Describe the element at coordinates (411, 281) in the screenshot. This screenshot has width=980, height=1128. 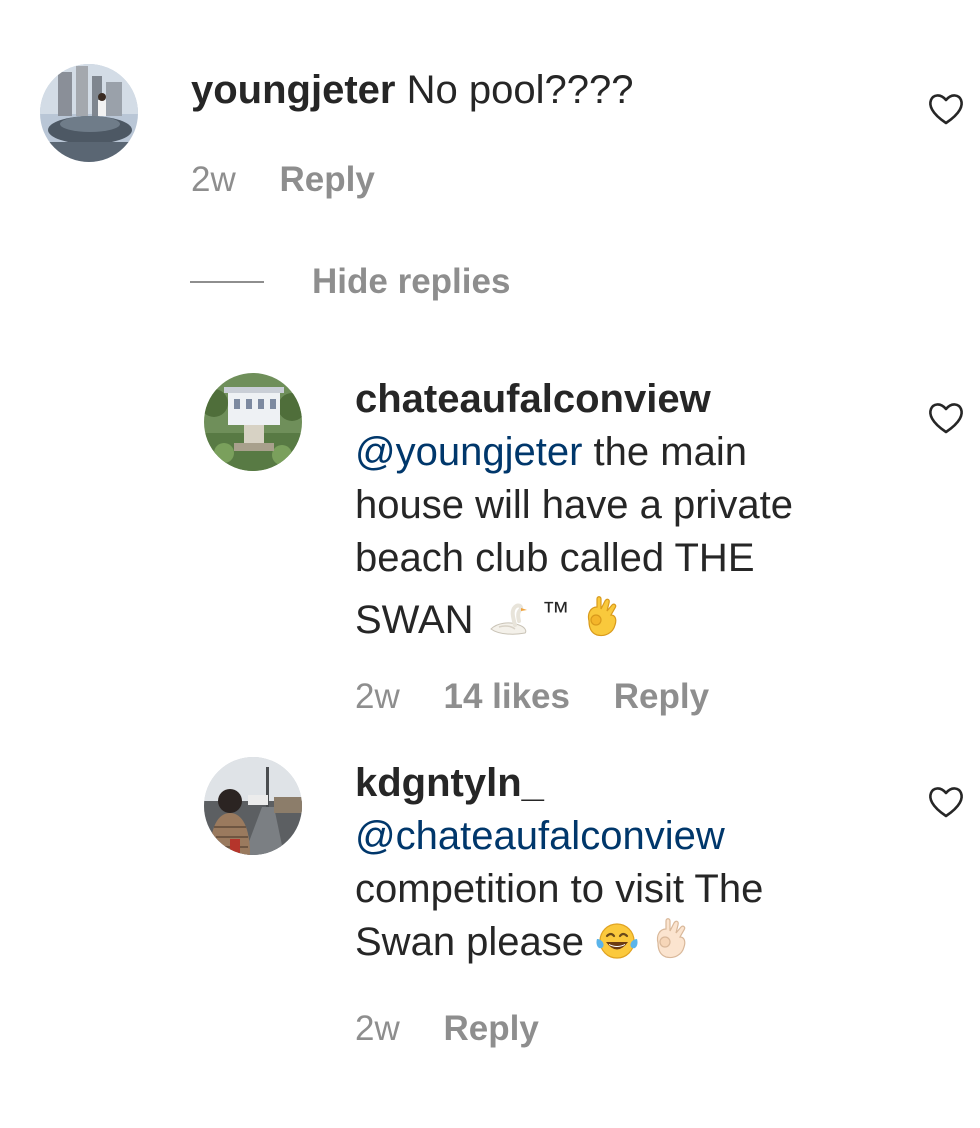
I see `hide-replies-label: Hide replies` at that location.